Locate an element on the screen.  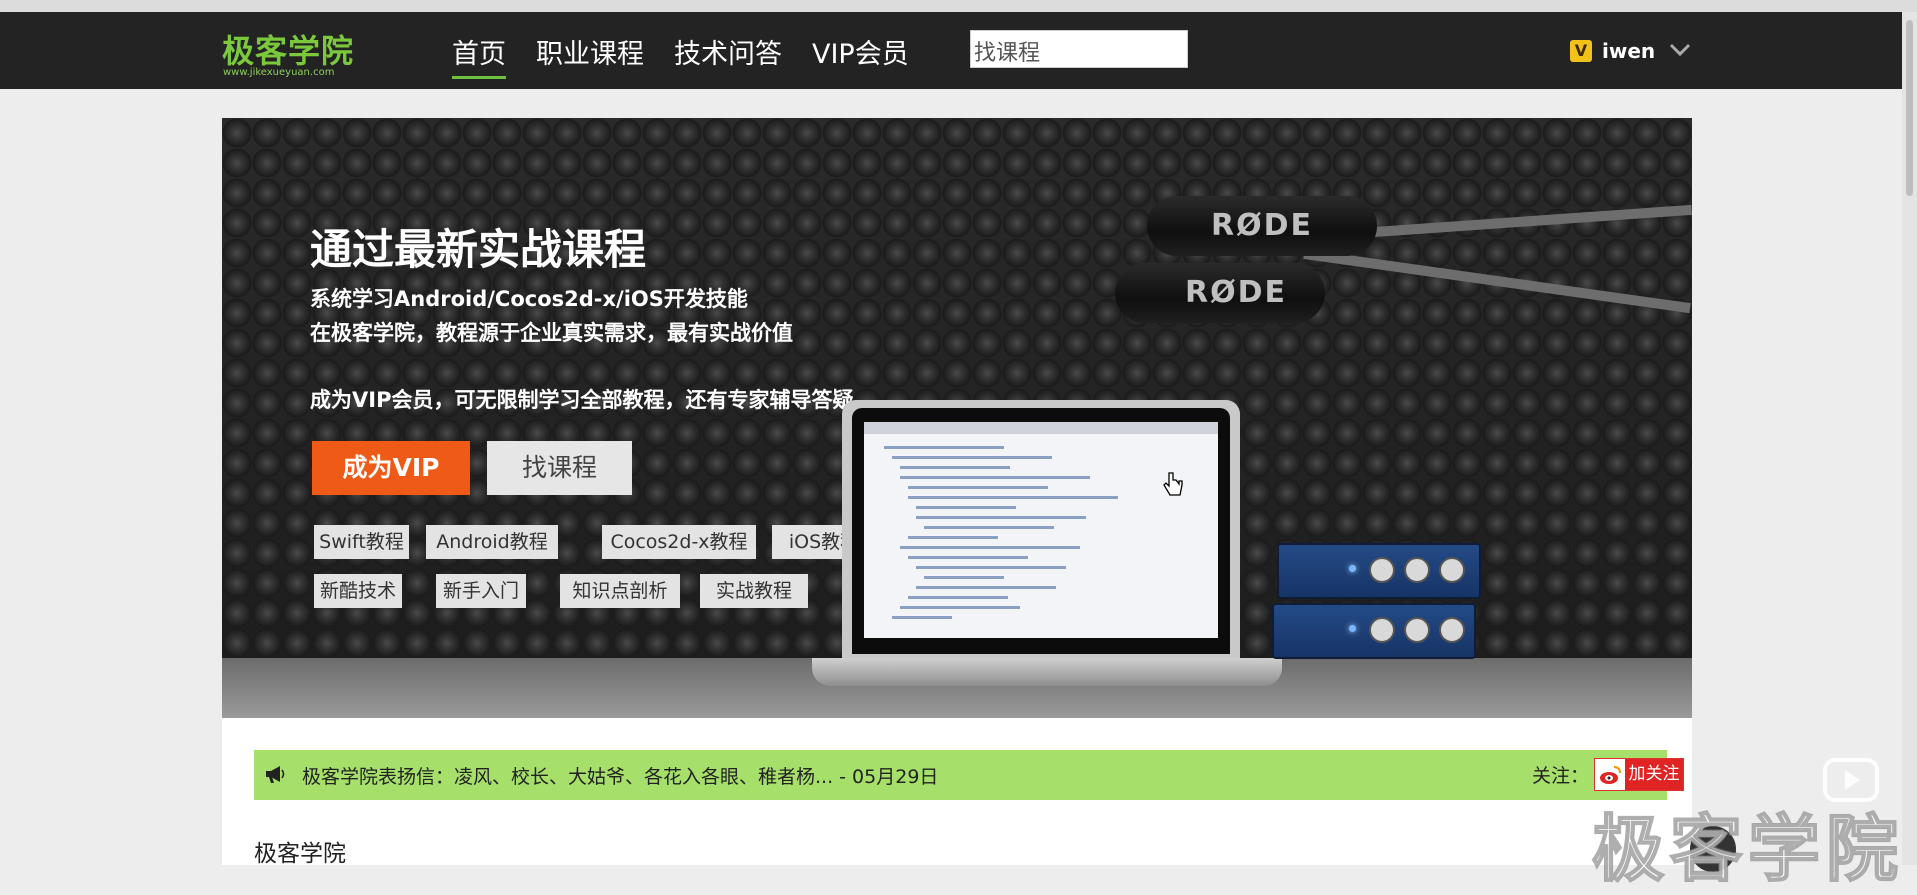
video-watermark: 极客学院 is located at coordinates (1748, 849).